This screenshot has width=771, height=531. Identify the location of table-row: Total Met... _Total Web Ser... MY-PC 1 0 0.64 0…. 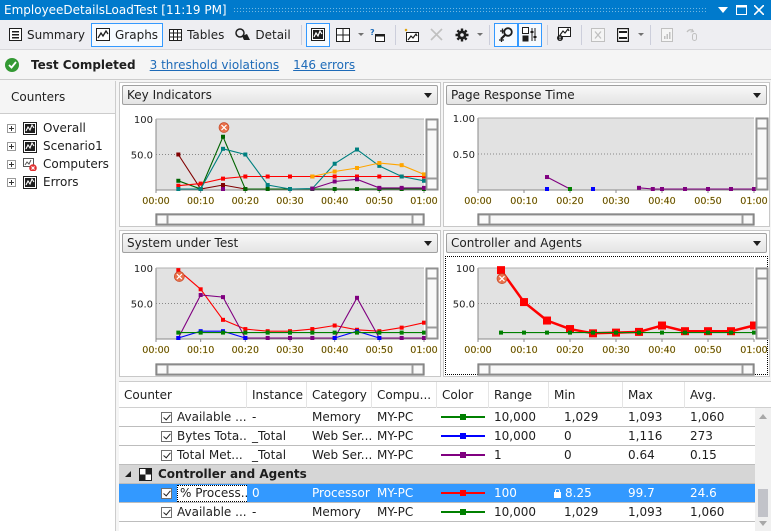
(437, 455).